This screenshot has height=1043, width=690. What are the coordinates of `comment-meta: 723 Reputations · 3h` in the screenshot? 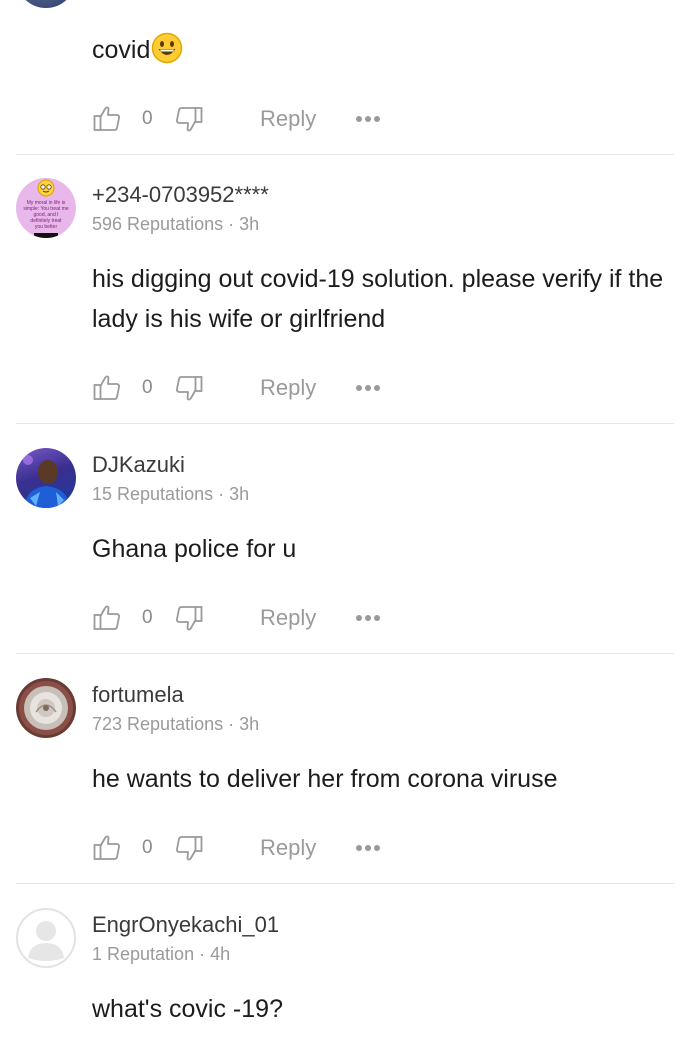 It's located at (176, 724).